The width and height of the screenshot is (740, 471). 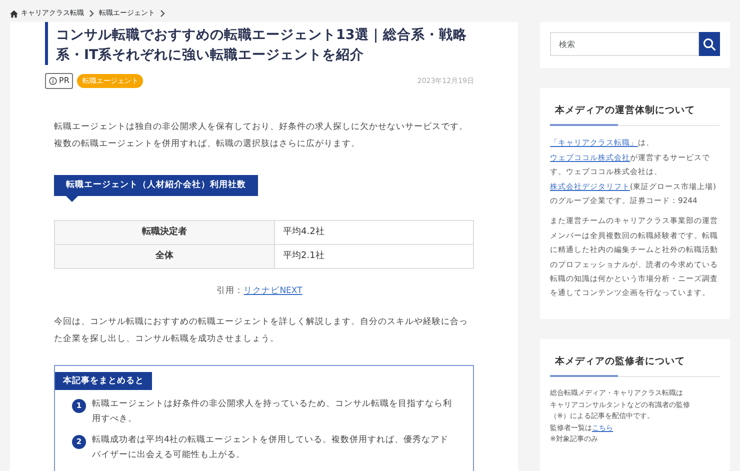 I want to click on widget-title: 本メディアの監修者について, so click(x=635, y=363).